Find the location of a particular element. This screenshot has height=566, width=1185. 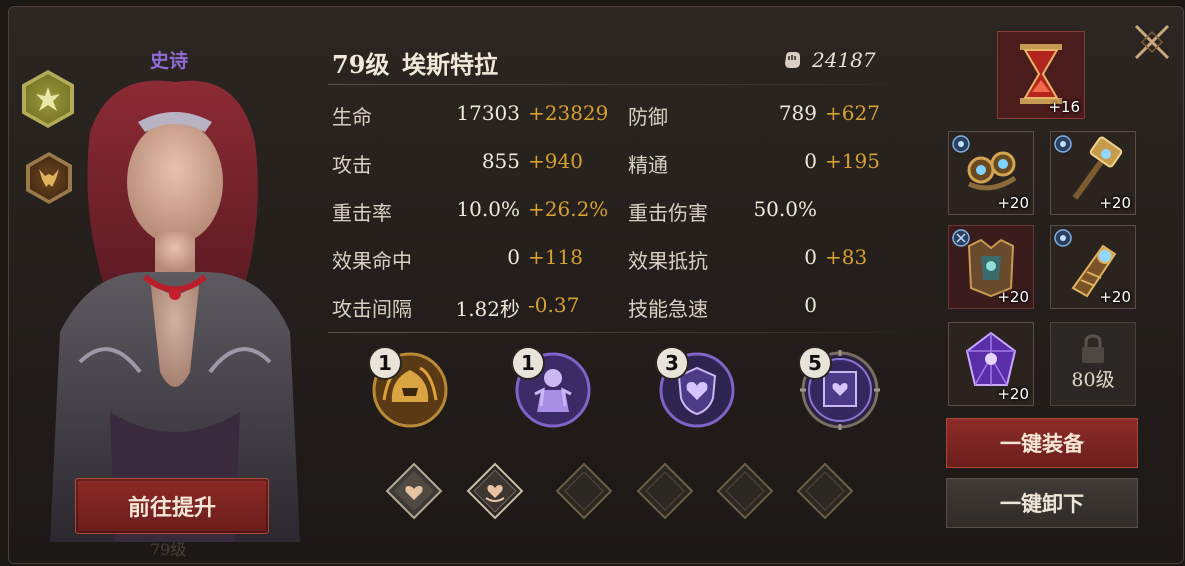

promote-button: 前往提升 is located at coordinates (172, 506).